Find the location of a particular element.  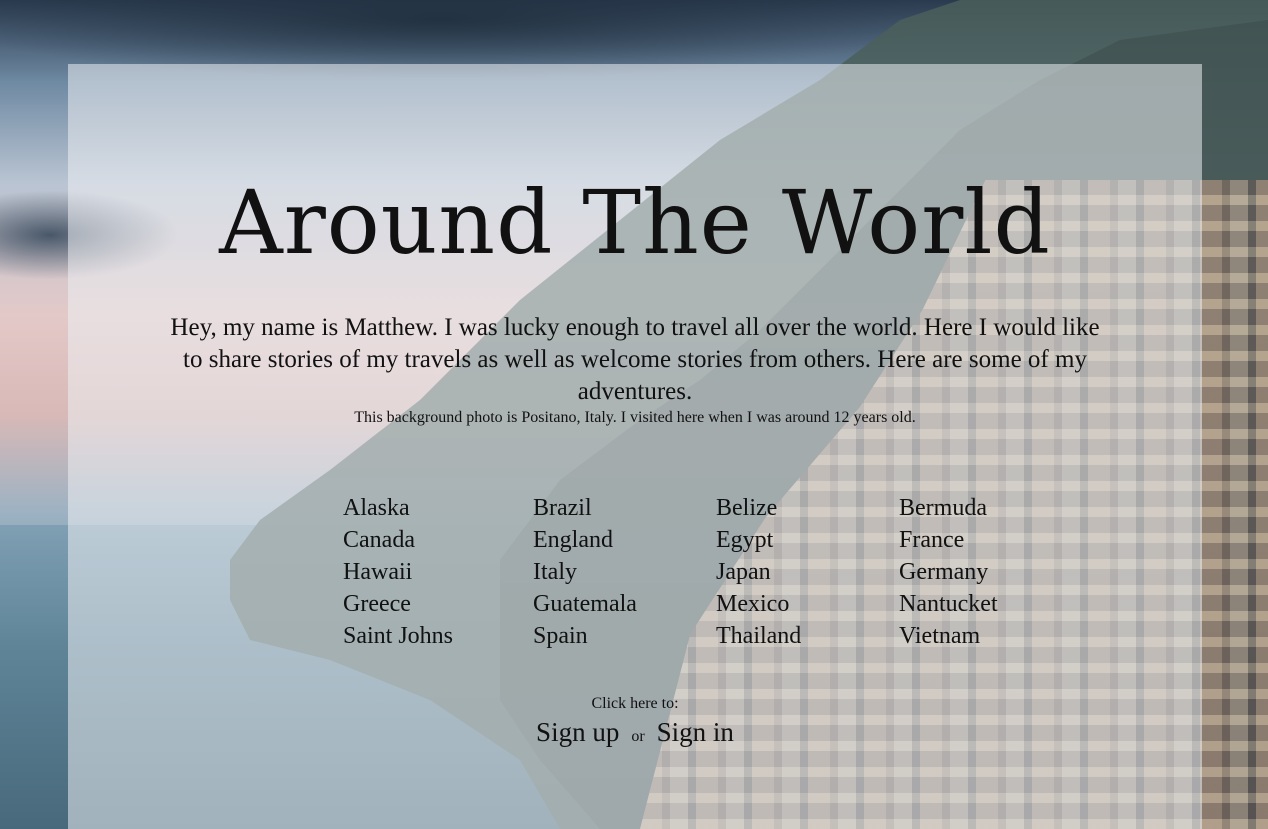

country-link-bermuda: Bermuda is located at coordinates (978, 508).